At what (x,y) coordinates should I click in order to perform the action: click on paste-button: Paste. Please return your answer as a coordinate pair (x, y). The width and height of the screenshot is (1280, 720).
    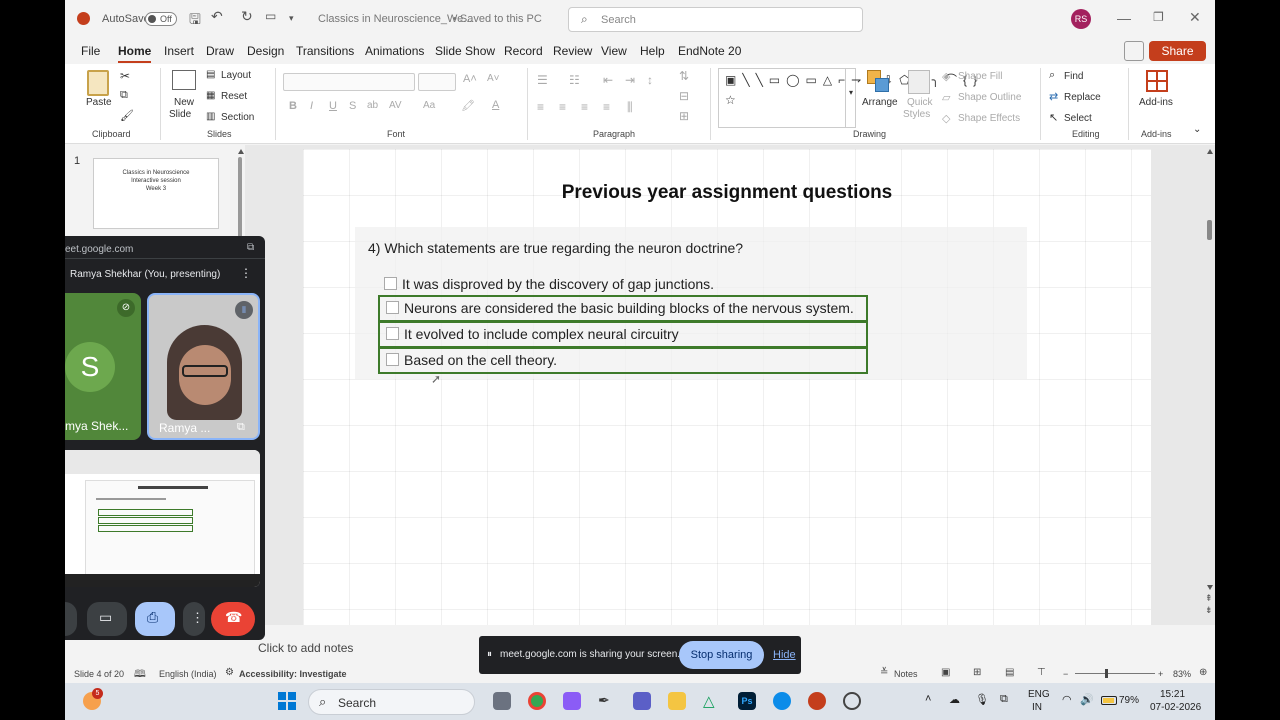
    Looking at the image, I should click on (99, 102).